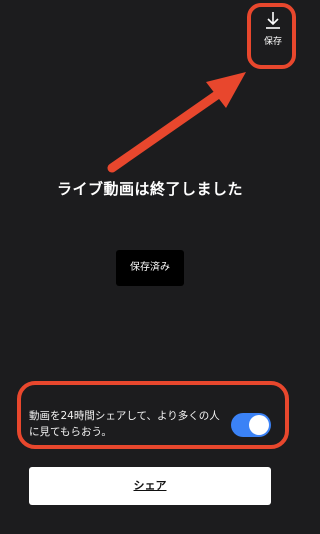 The width and height of the screenshot is (320, 534). Describe the element at coordinates (149, 189) in the screenshot. I see `live-ended-title: ライブ動画は終了しました` at that location.